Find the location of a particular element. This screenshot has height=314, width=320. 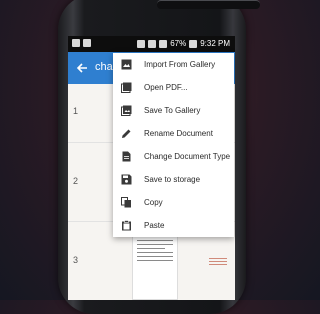

page-number: 3 is located at coordinates (76, 260).